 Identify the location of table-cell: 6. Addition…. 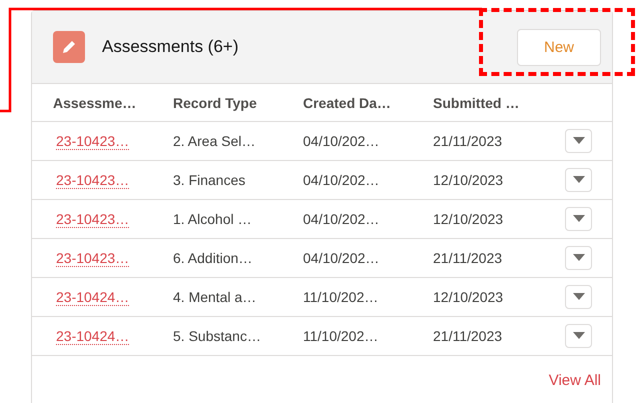
(212, 258).